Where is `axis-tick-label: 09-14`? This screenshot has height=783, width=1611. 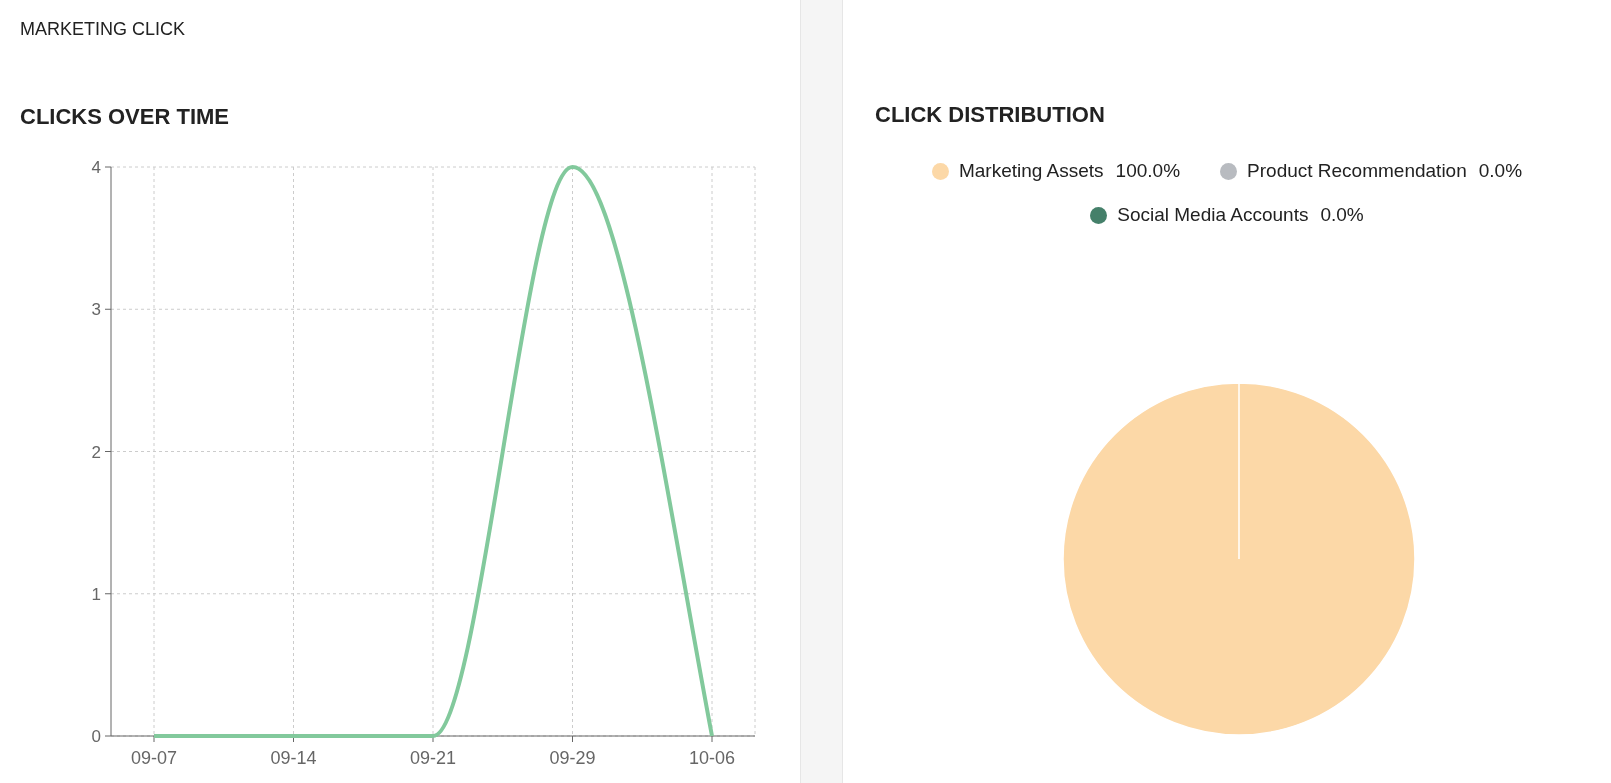
axis-tick-label: 09-14 is located at coordinates (293, 758).